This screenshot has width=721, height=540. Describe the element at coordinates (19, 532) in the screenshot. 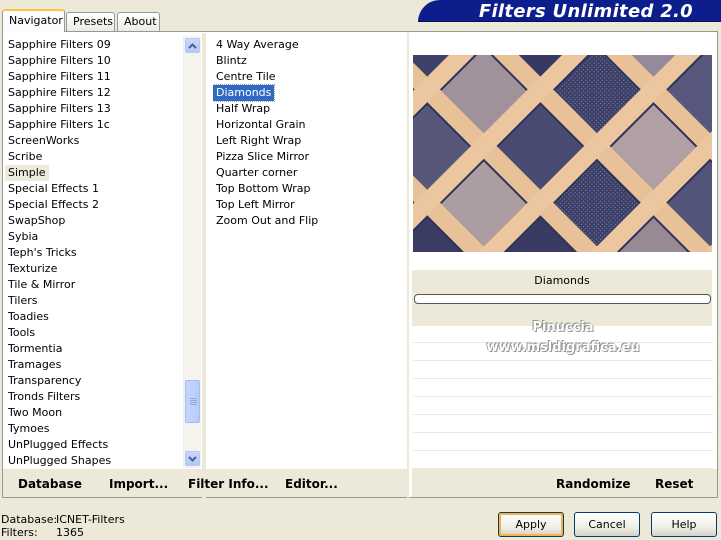

I see `filters-label: Filters:` at that location.